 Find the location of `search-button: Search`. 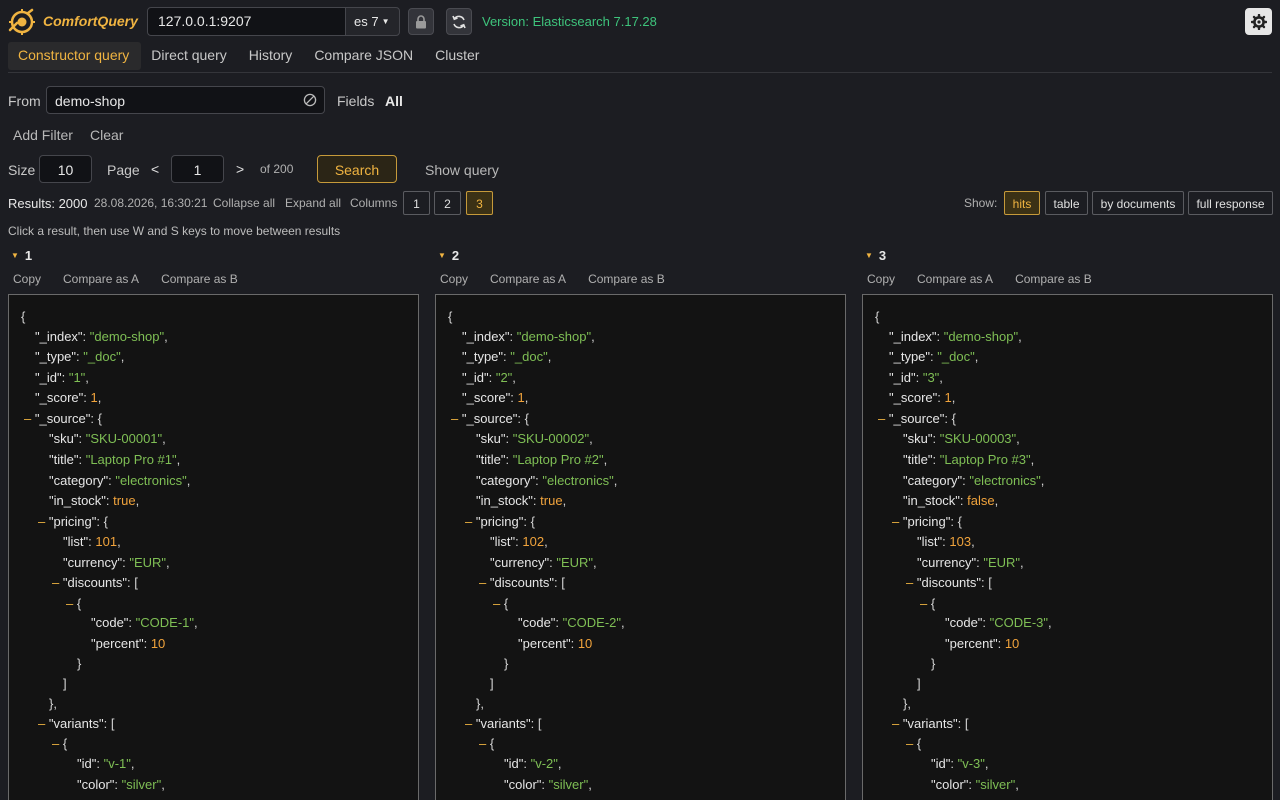

search-button: Search is located at coordinates (357, 169).